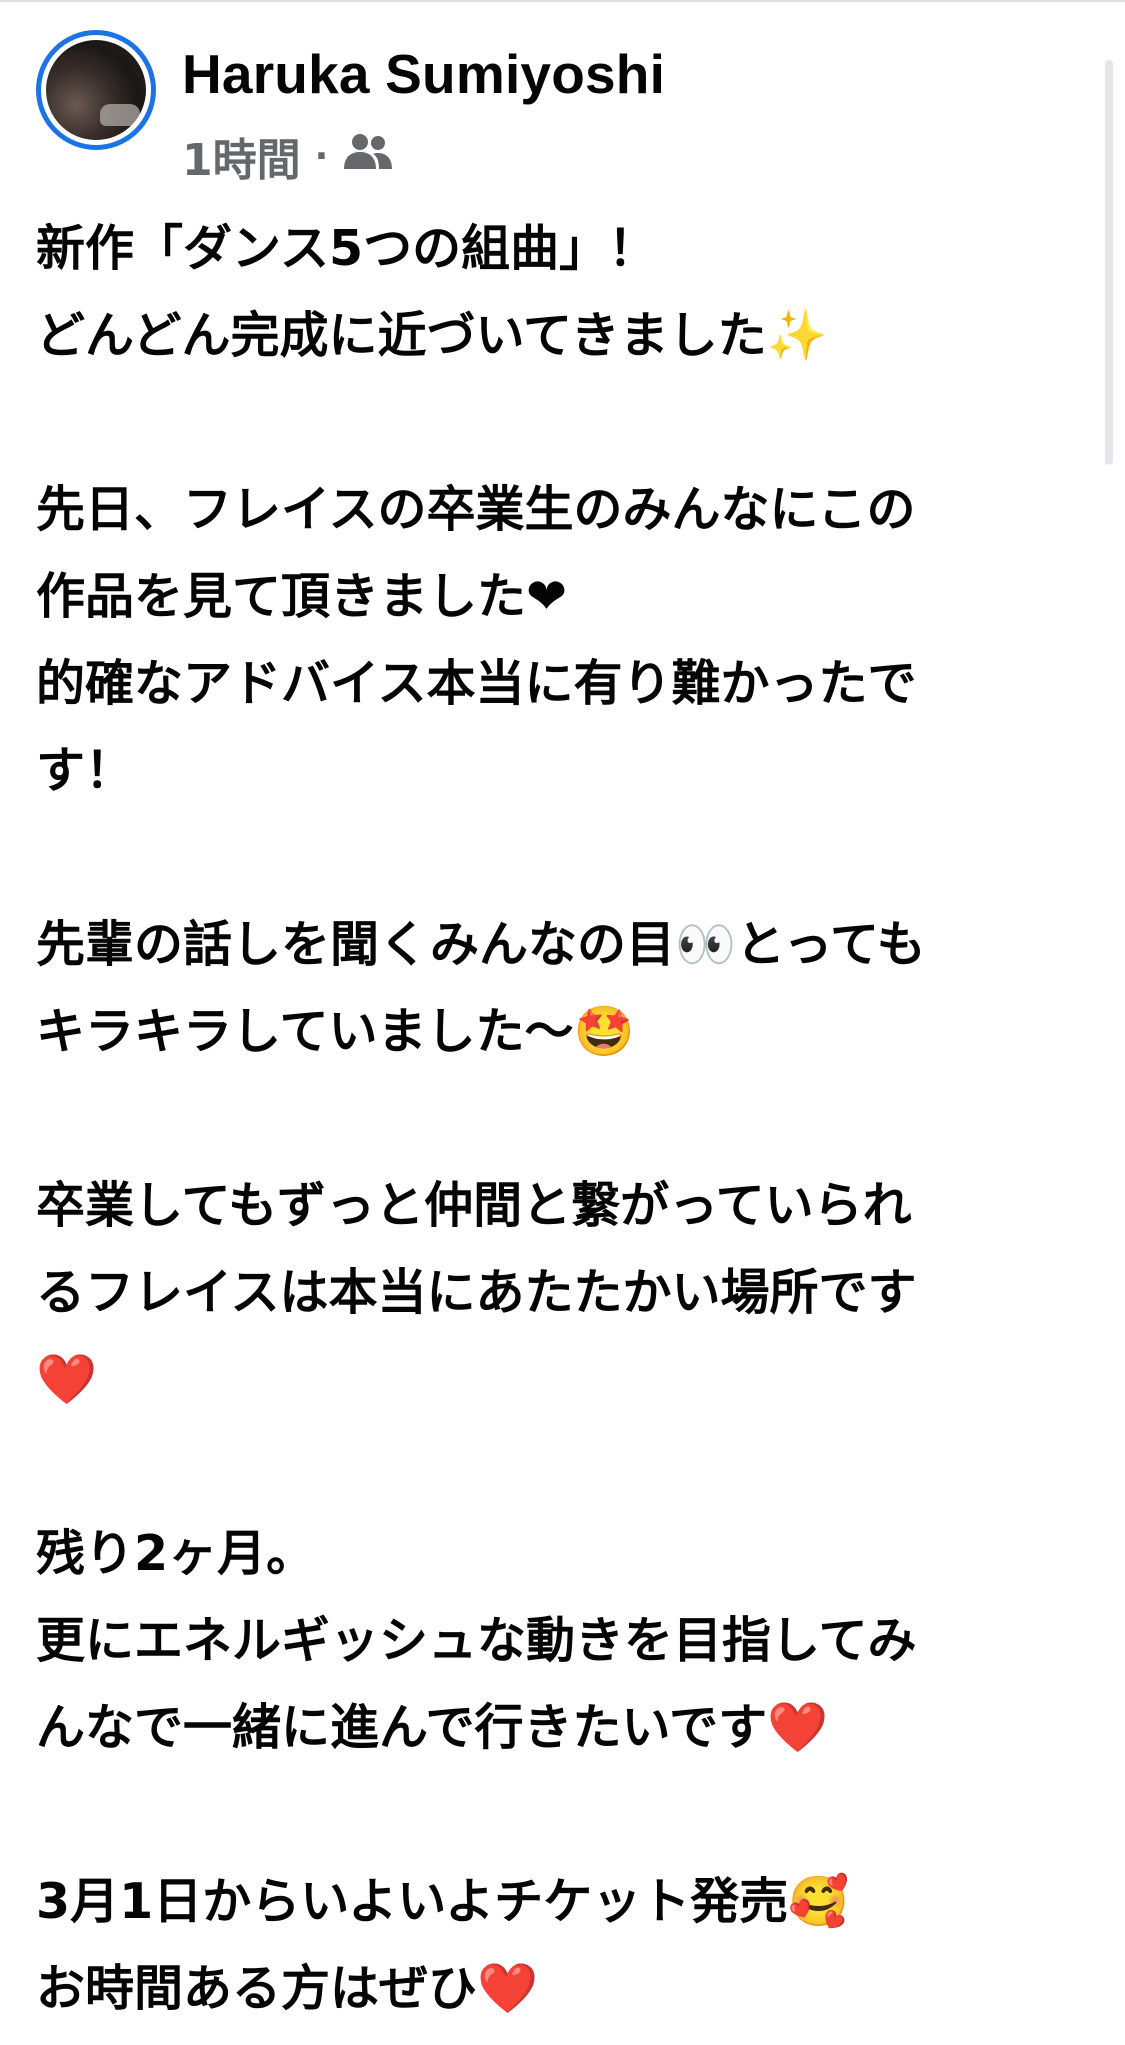 This screenshot has height=2045, width=1125. What do you see at coordinates (556, 110) in the screenshot?
I see `post-header: Haruka Sumiyoshi 1時間 ·` at bounding box center [556, 110].